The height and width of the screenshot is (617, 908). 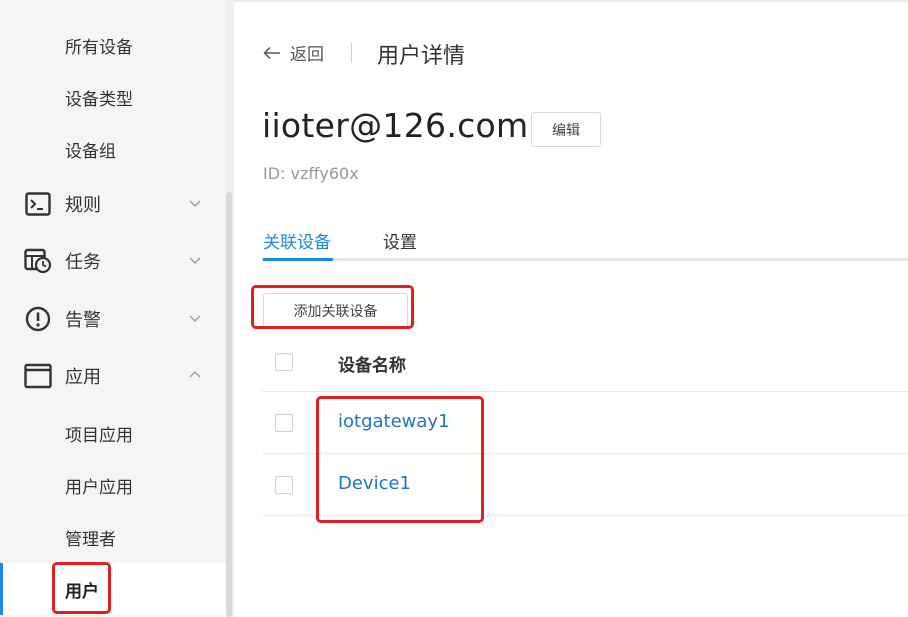 What do you see at coordinates (400, 240) in the screenshot?
I see `tab-settings: 设置` at bounding box center [400, 240].